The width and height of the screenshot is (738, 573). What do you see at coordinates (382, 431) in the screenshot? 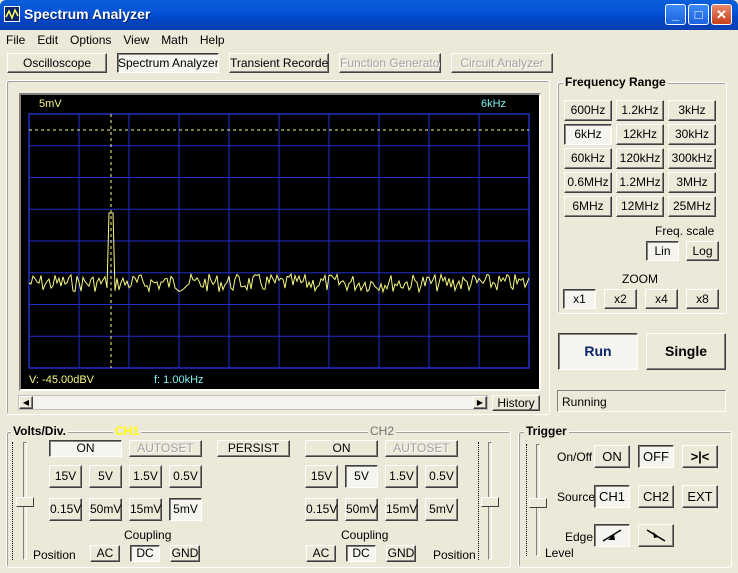
I see `ch2-label: CH2` at bounding box center [382, 431].